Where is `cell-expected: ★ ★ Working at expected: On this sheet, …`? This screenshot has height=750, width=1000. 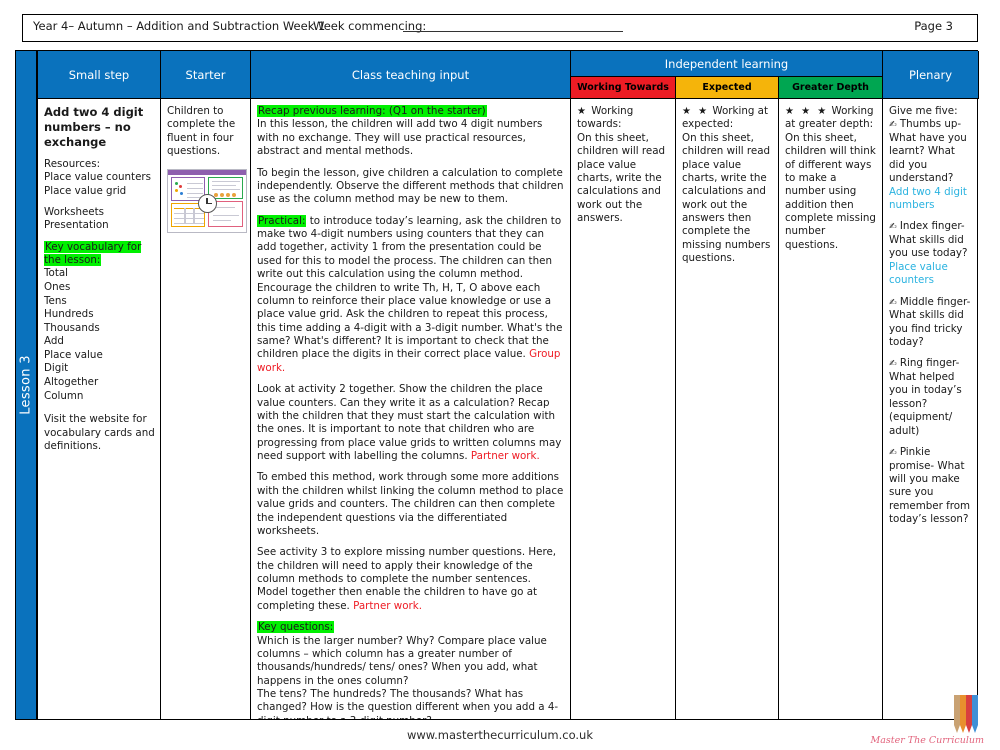 cell-expected: ★ ★ Working at expected: On this sheet, … is located at coordinates (727, 409).